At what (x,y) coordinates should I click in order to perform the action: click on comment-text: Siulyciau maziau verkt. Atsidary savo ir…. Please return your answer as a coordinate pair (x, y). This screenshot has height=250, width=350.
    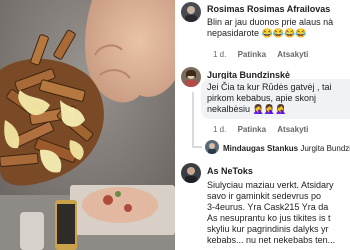
    Looking at the image, I should click on (271, 213).